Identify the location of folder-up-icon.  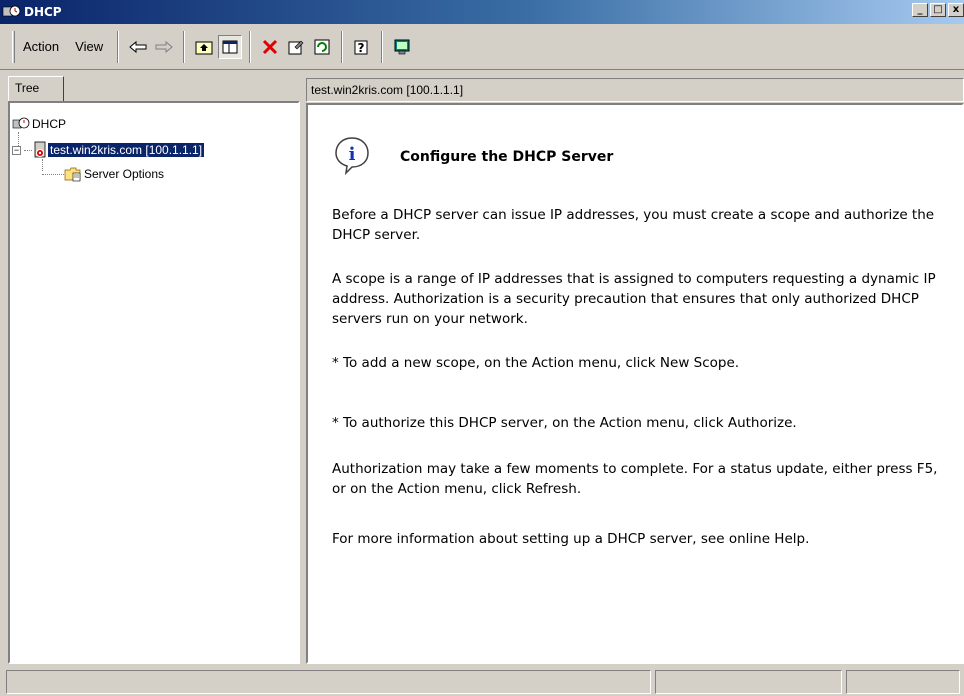
(204, 47).